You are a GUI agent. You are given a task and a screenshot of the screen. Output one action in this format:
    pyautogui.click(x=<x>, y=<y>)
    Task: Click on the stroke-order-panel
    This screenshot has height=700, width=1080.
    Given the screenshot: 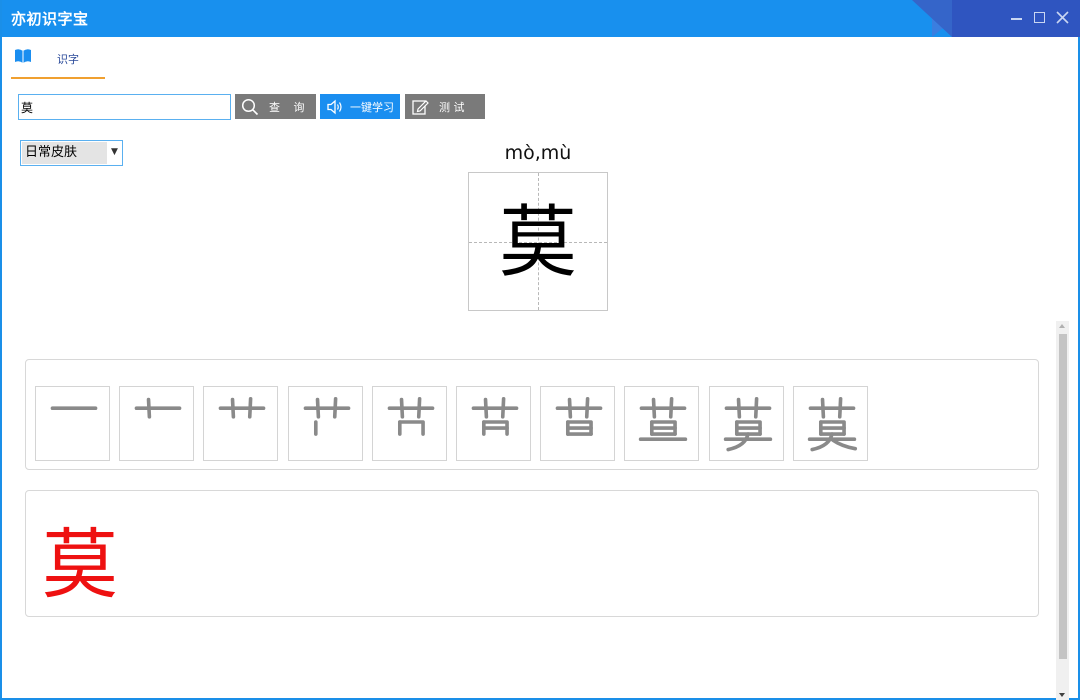 What is the action you would take?
    pyautogui.click(x=532, y=414)
    